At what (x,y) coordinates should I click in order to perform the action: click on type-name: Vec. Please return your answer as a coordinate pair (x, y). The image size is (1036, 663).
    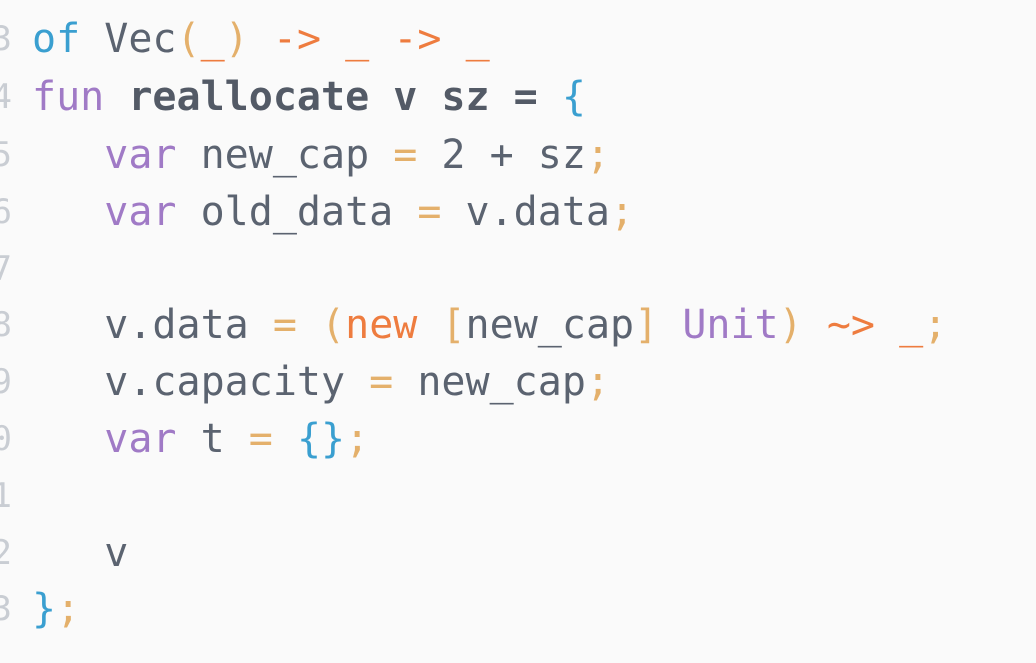
    Looking at the image, I should click on (140, 39).